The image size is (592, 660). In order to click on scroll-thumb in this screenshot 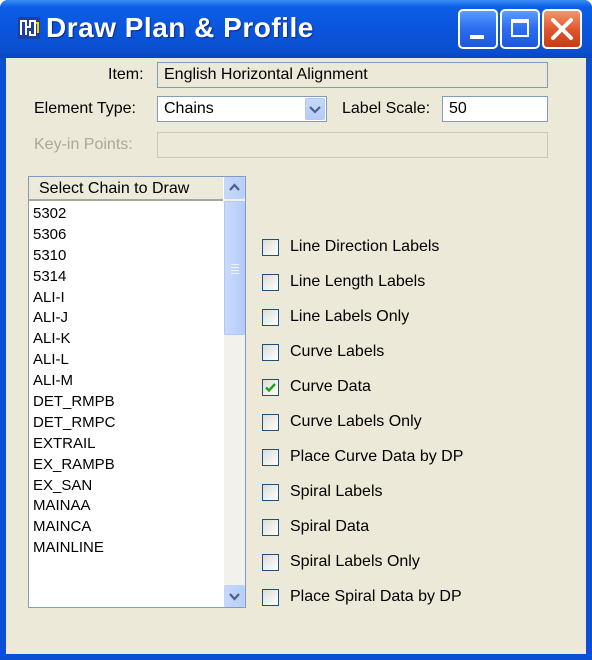, I will do `click(234, 268)`.